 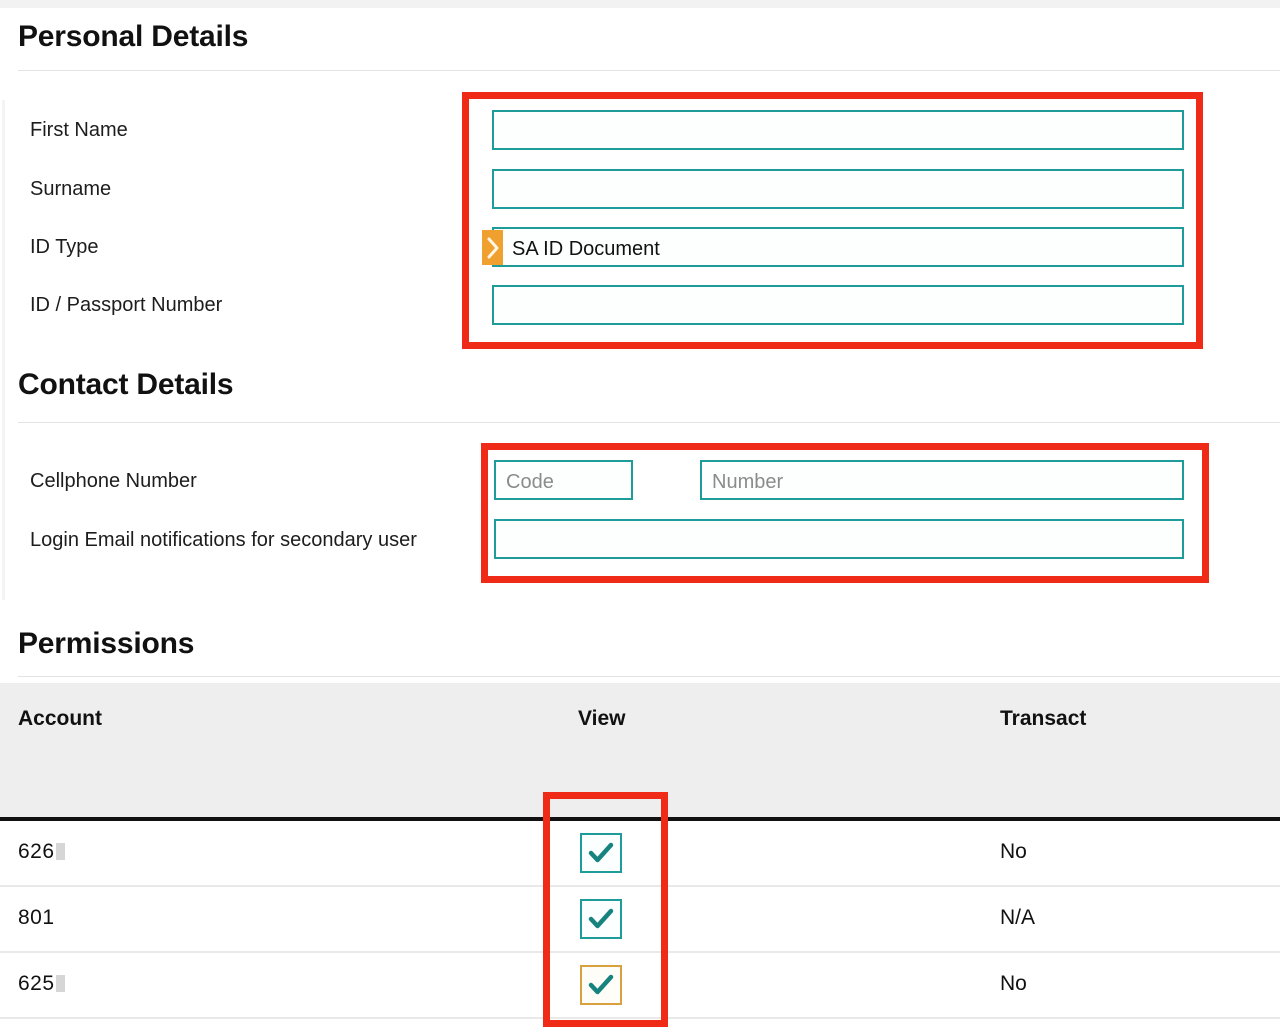 I want to click on login-email-value, so click(x=839, y=524).